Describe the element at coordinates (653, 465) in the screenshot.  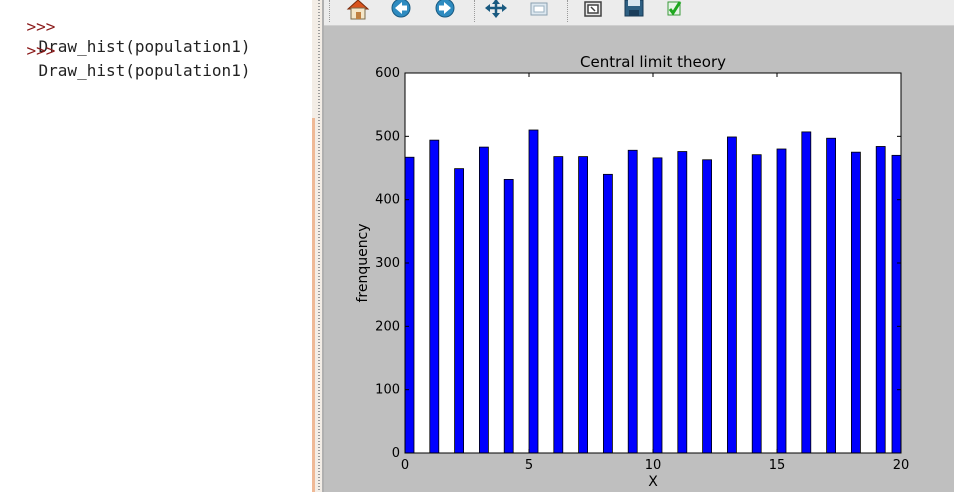
I see `x-tick-label: 10` at that location.